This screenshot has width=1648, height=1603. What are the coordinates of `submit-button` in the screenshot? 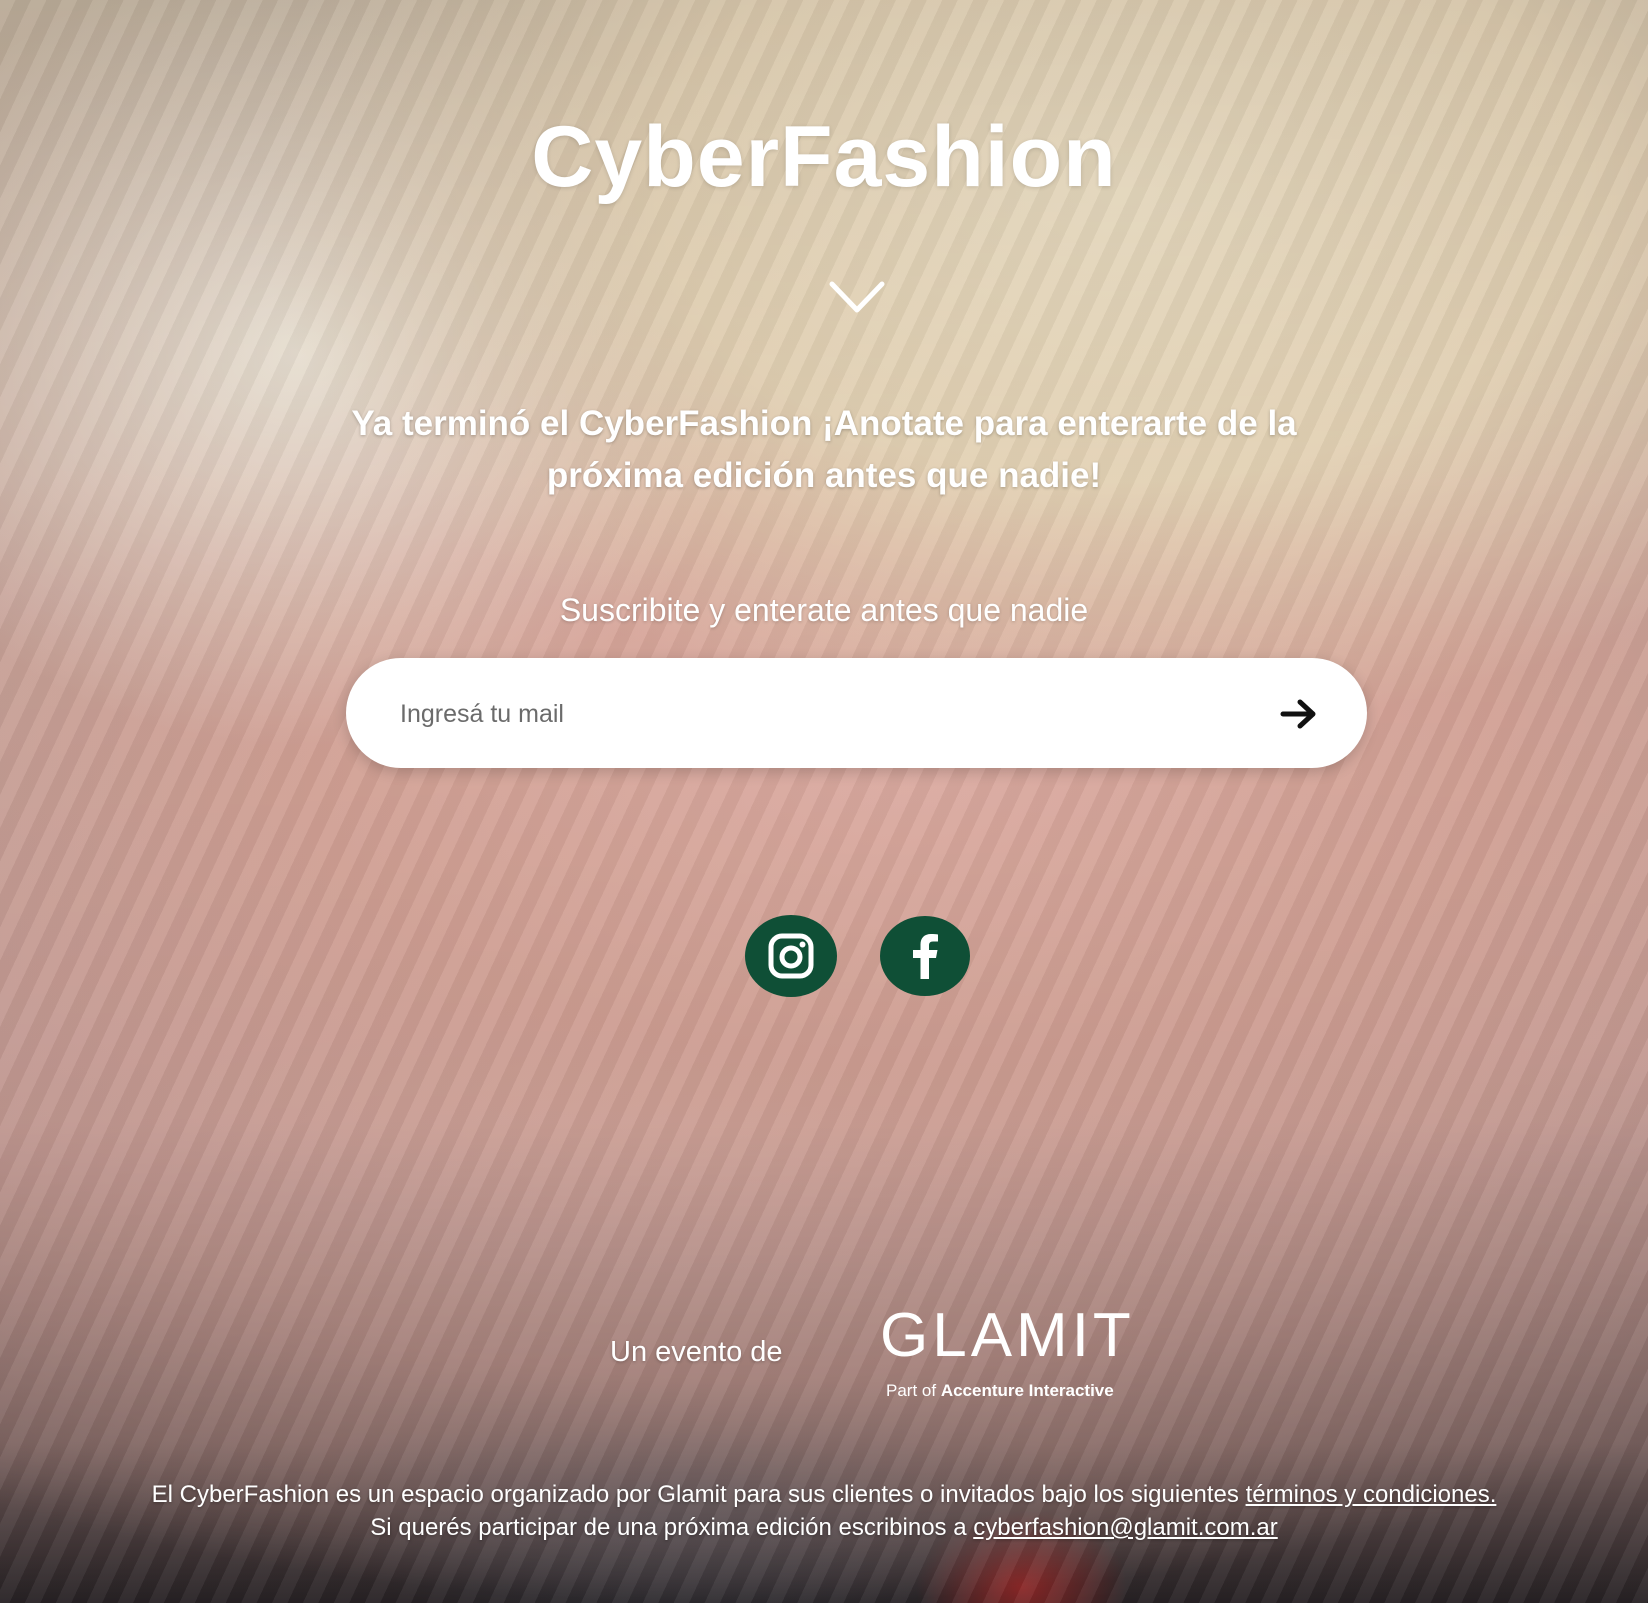 It's located at (1299, 714).